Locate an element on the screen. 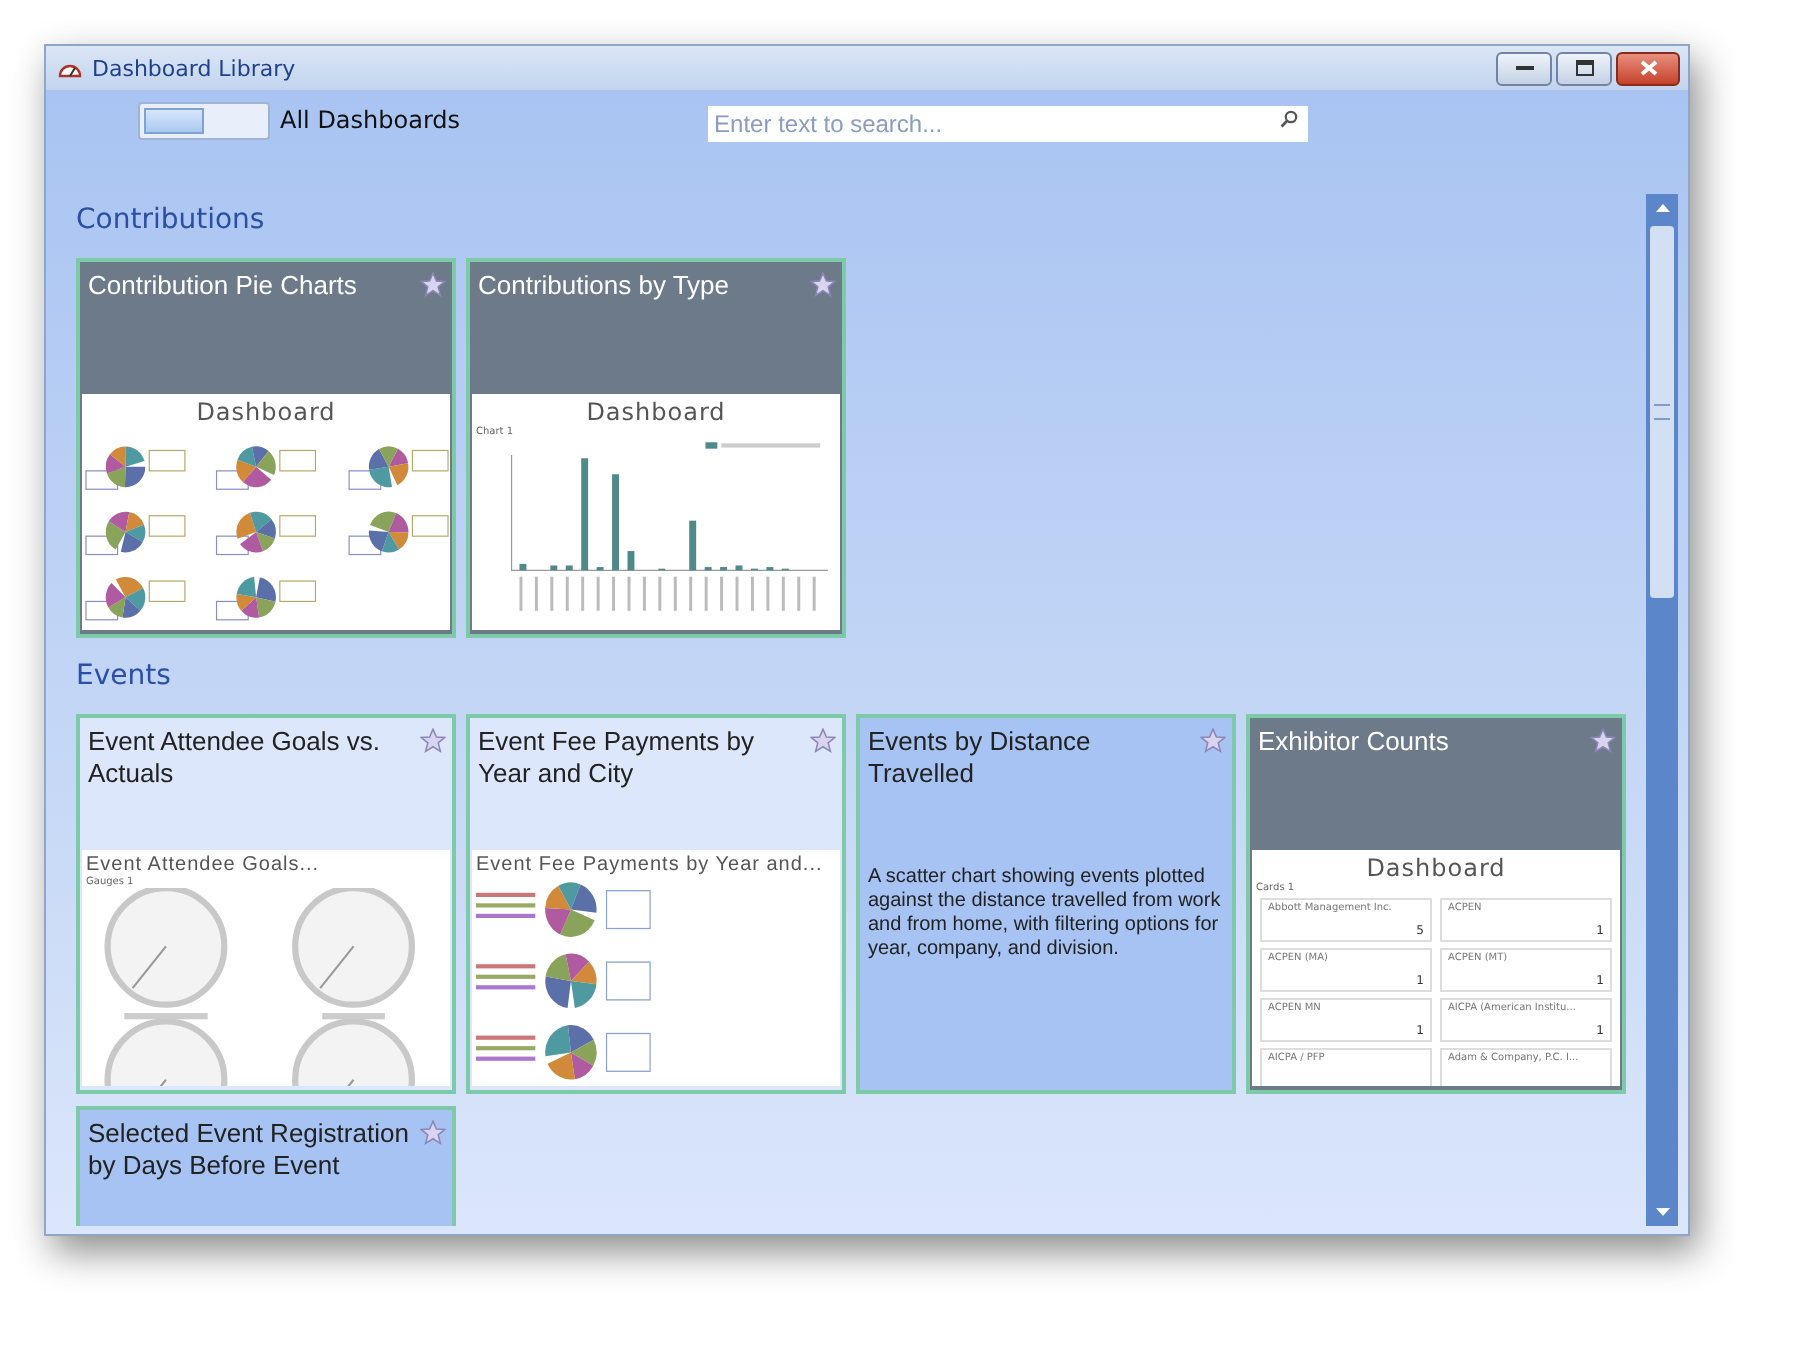  dashboard-tile: Selected Event Registration by Days Before Event is located at coordinates (266, 1166).